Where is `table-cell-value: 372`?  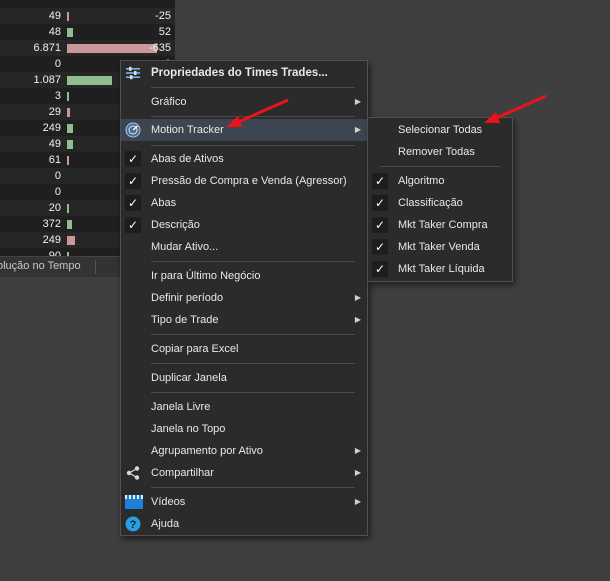 table-cell-value: 372 is located at coordinates (51, 224).